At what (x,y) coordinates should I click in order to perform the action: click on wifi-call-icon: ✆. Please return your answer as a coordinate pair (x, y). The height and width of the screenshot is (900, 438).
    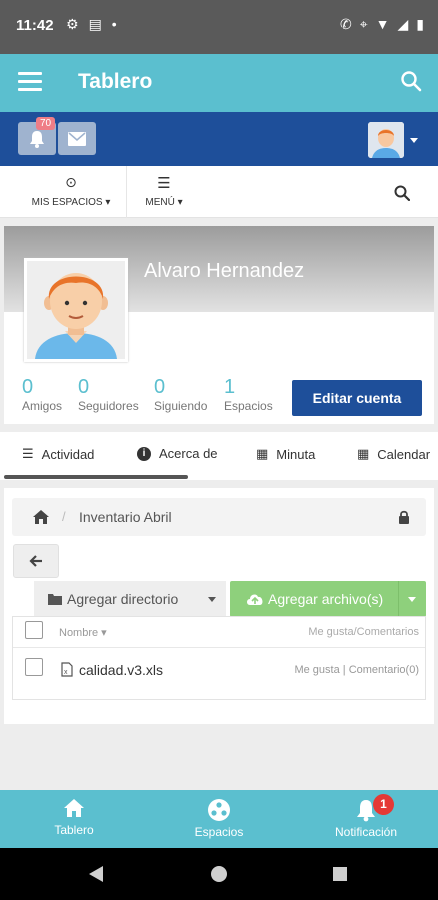
    Looking at the image, I should click on (346, 24).